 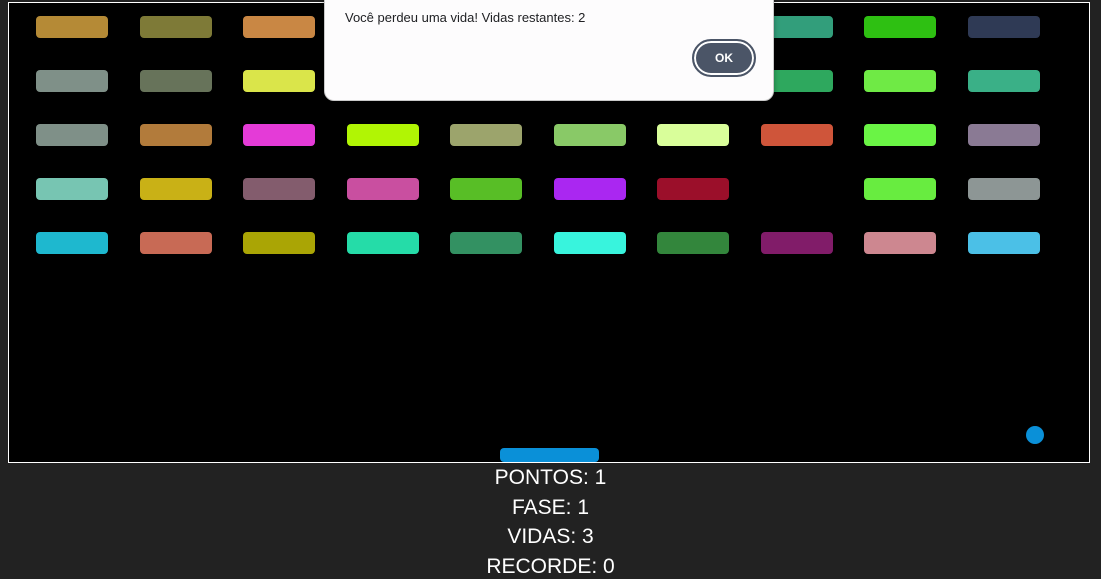 What do you see at coordinates (550, 566) in the screenshot?
I see `record-display: RECORDE: 0` at bounding box center [550, 566].